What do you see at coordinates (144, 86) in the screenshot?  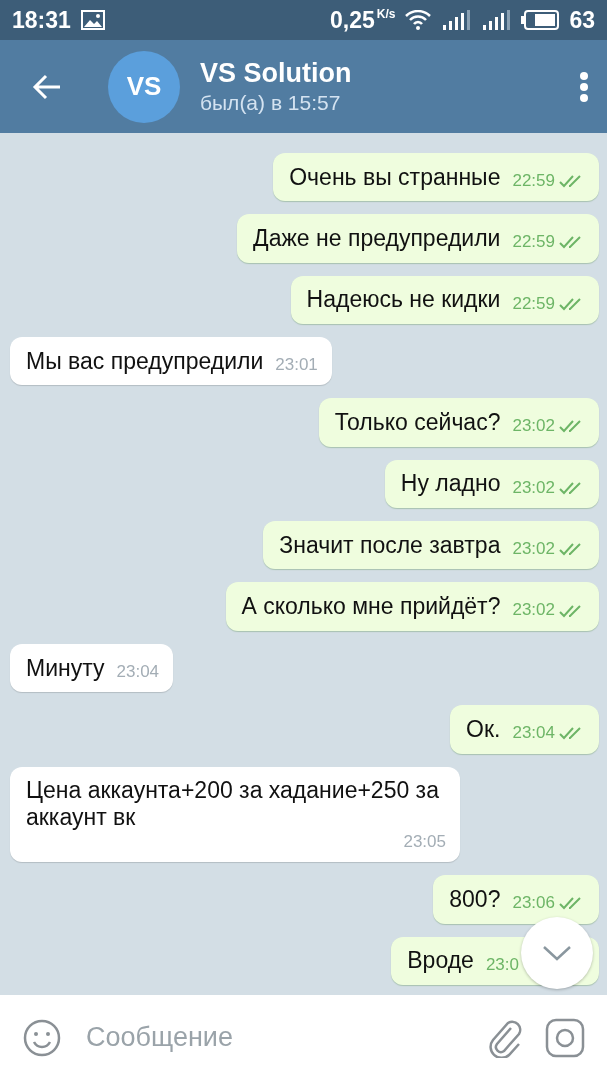 I see `avatar: VS` at bounding box center [144, 86].